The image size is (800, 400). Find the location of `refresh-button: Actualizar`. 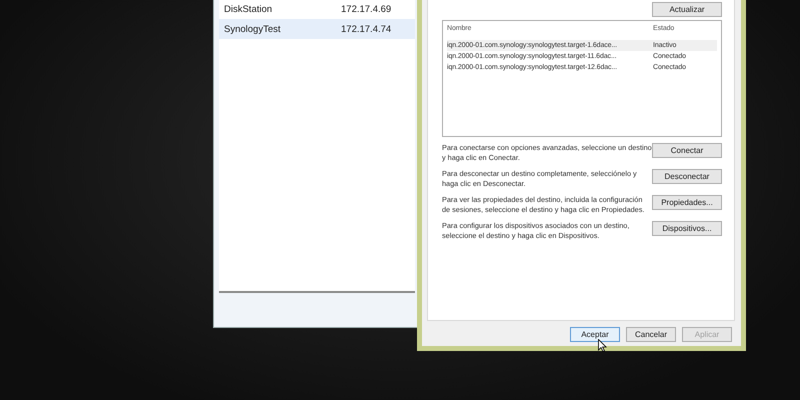

refresh-button: Actualizar is located at coordinates (687, 9).